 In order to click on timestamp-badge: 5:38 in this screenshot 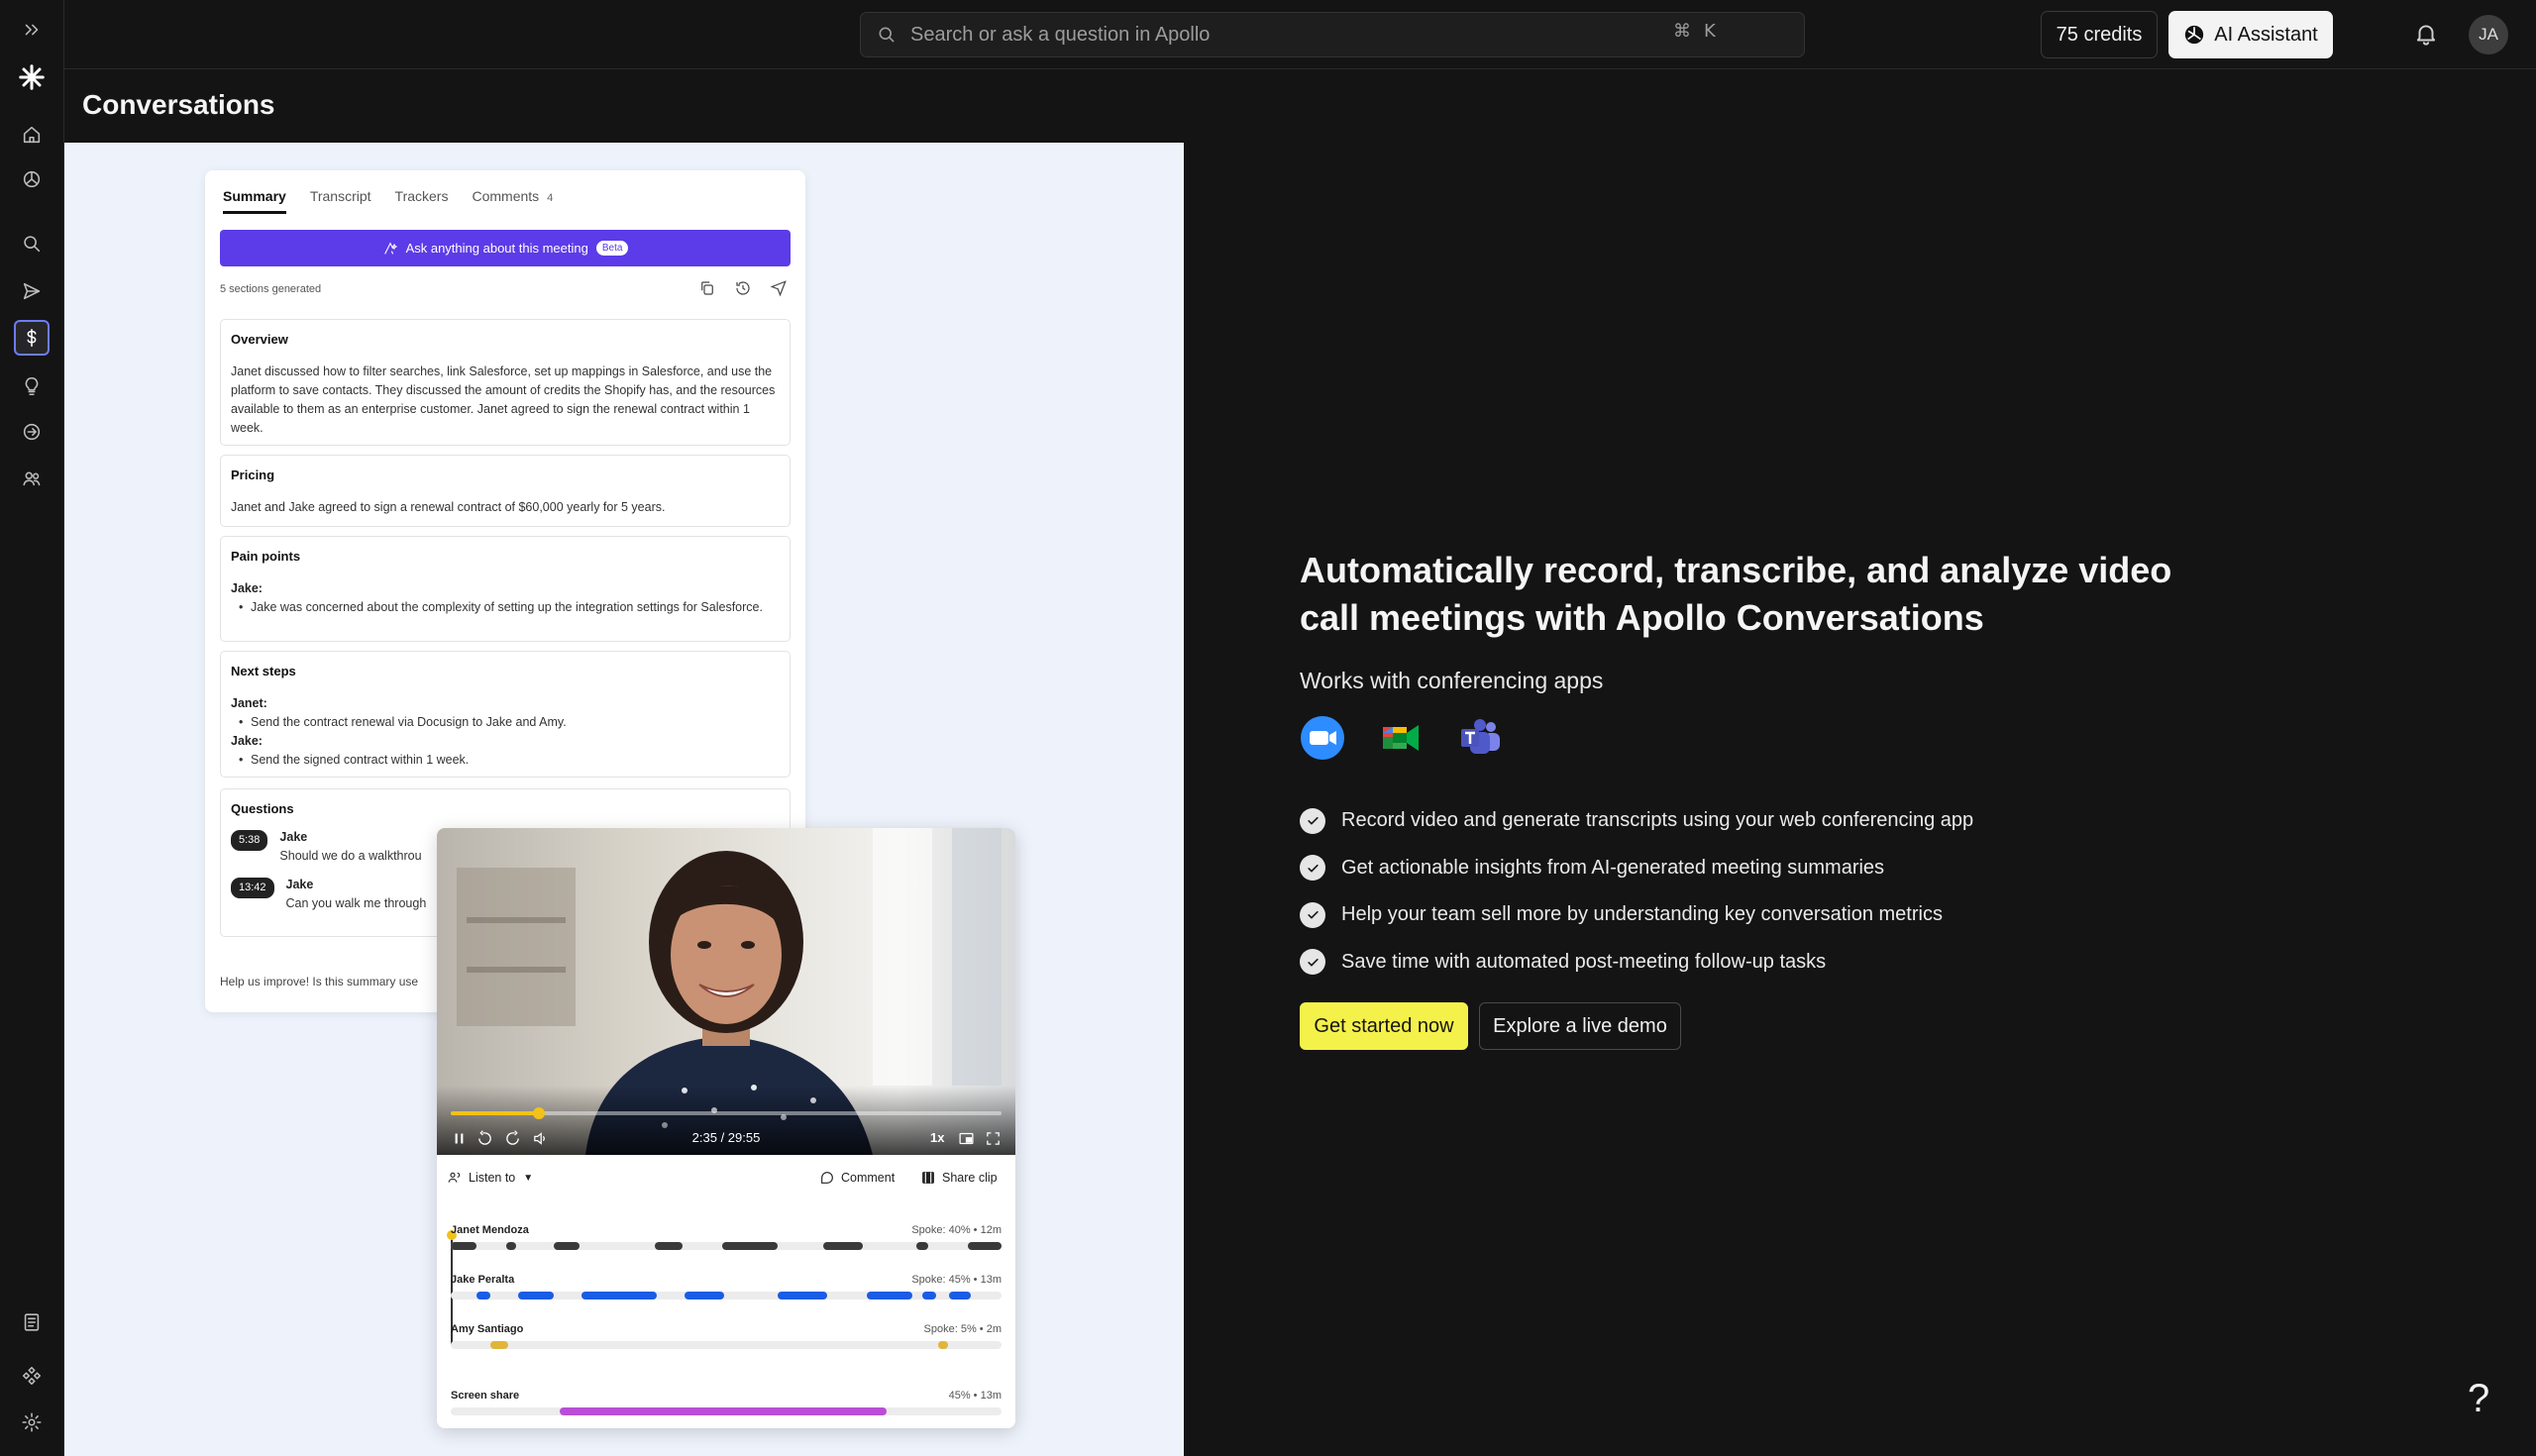, I will do `click(249, 840)`.